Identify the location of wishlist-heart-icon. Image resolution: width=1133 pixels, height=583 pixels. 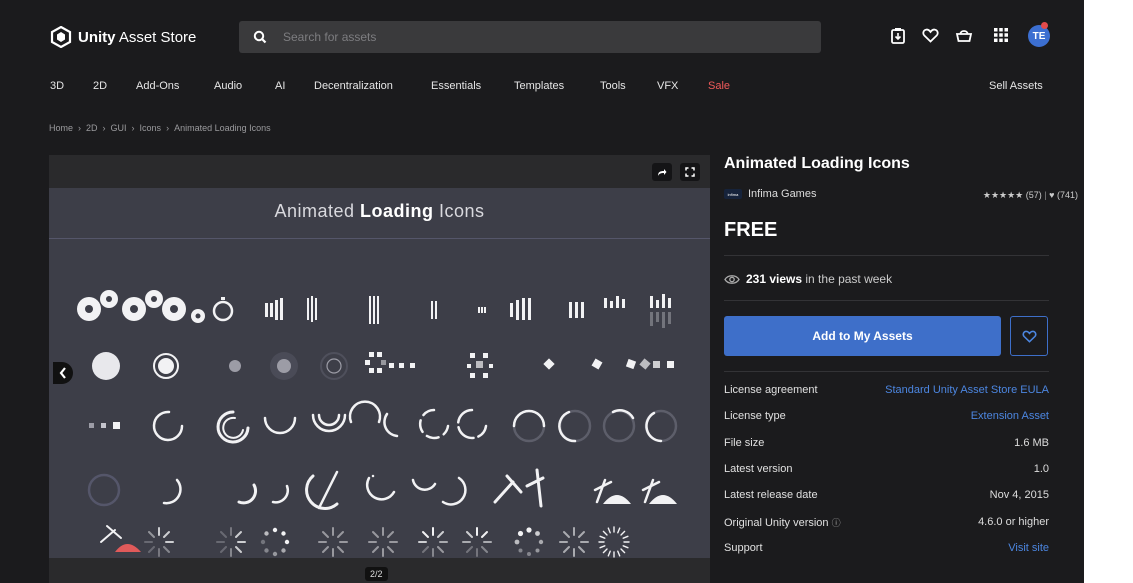
(930, 35).